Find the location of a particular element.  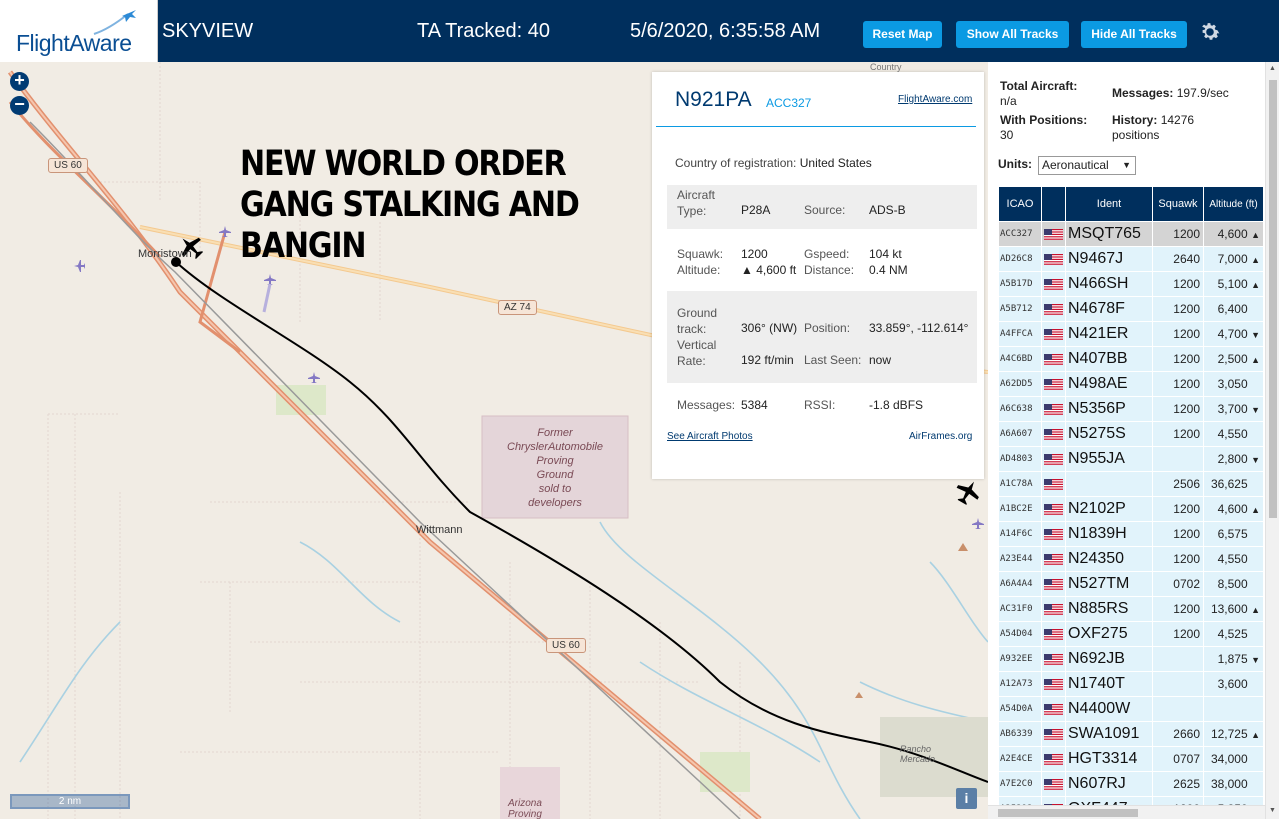

units-select: Aeronautical ▼ is located at coordinates (1087, 165).